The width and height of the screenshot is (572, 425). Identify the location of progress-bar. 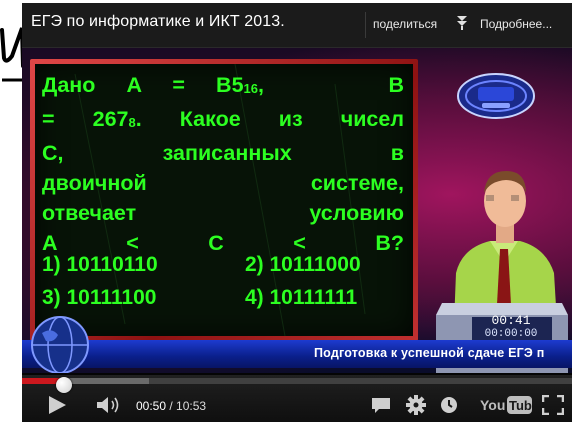
(297, 385).